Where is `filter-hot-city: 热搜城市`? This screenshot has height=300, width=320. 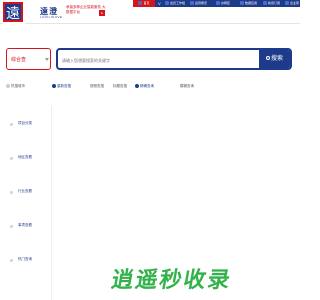
filter-hot-city: 热搜城市 is located at coordinates (15, 86).